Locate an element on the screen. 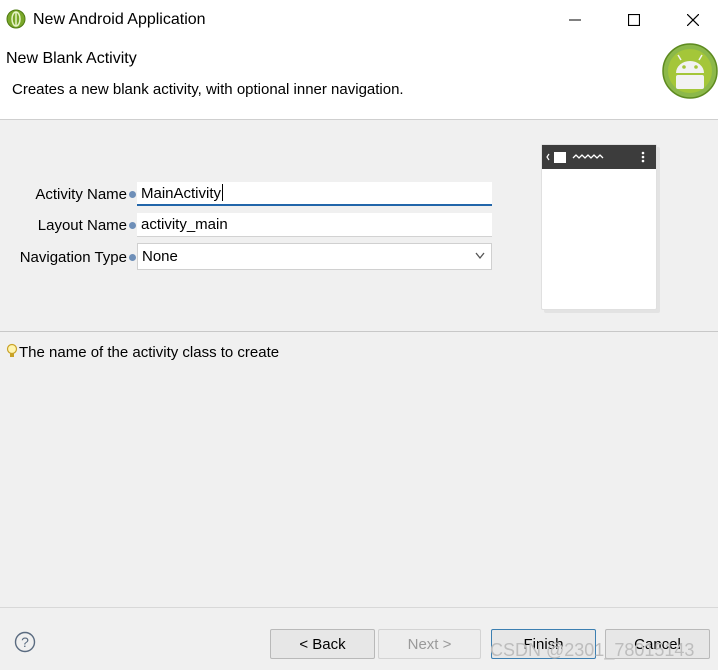 This screenshot has width=718, height=670. navigation-type-label: Navigation Type is located at coordinates (73, 257).